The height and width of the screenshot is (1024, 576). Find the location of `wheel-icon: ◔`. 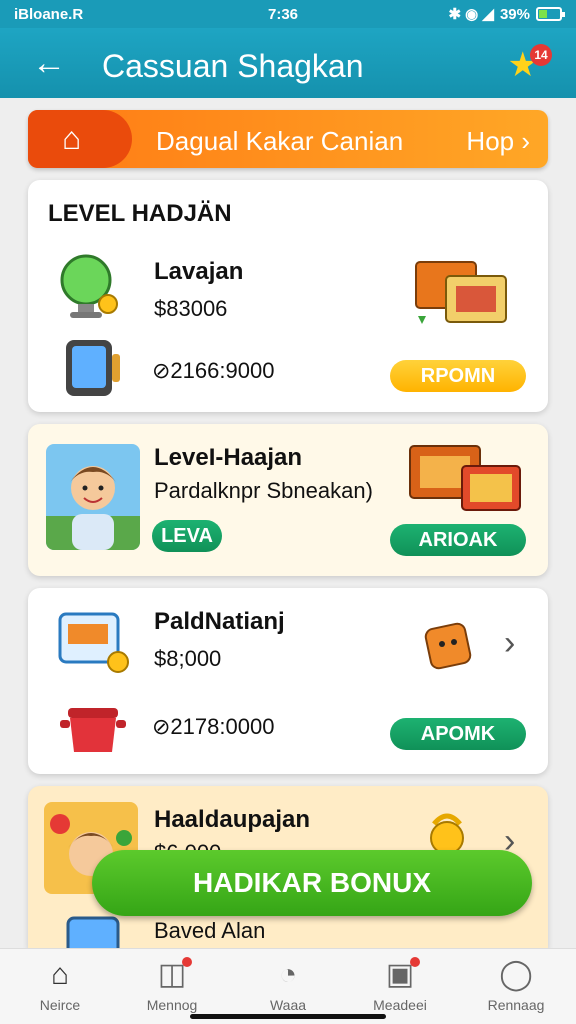

wheel-icon: ◔ is located at coordinates (288, 974).